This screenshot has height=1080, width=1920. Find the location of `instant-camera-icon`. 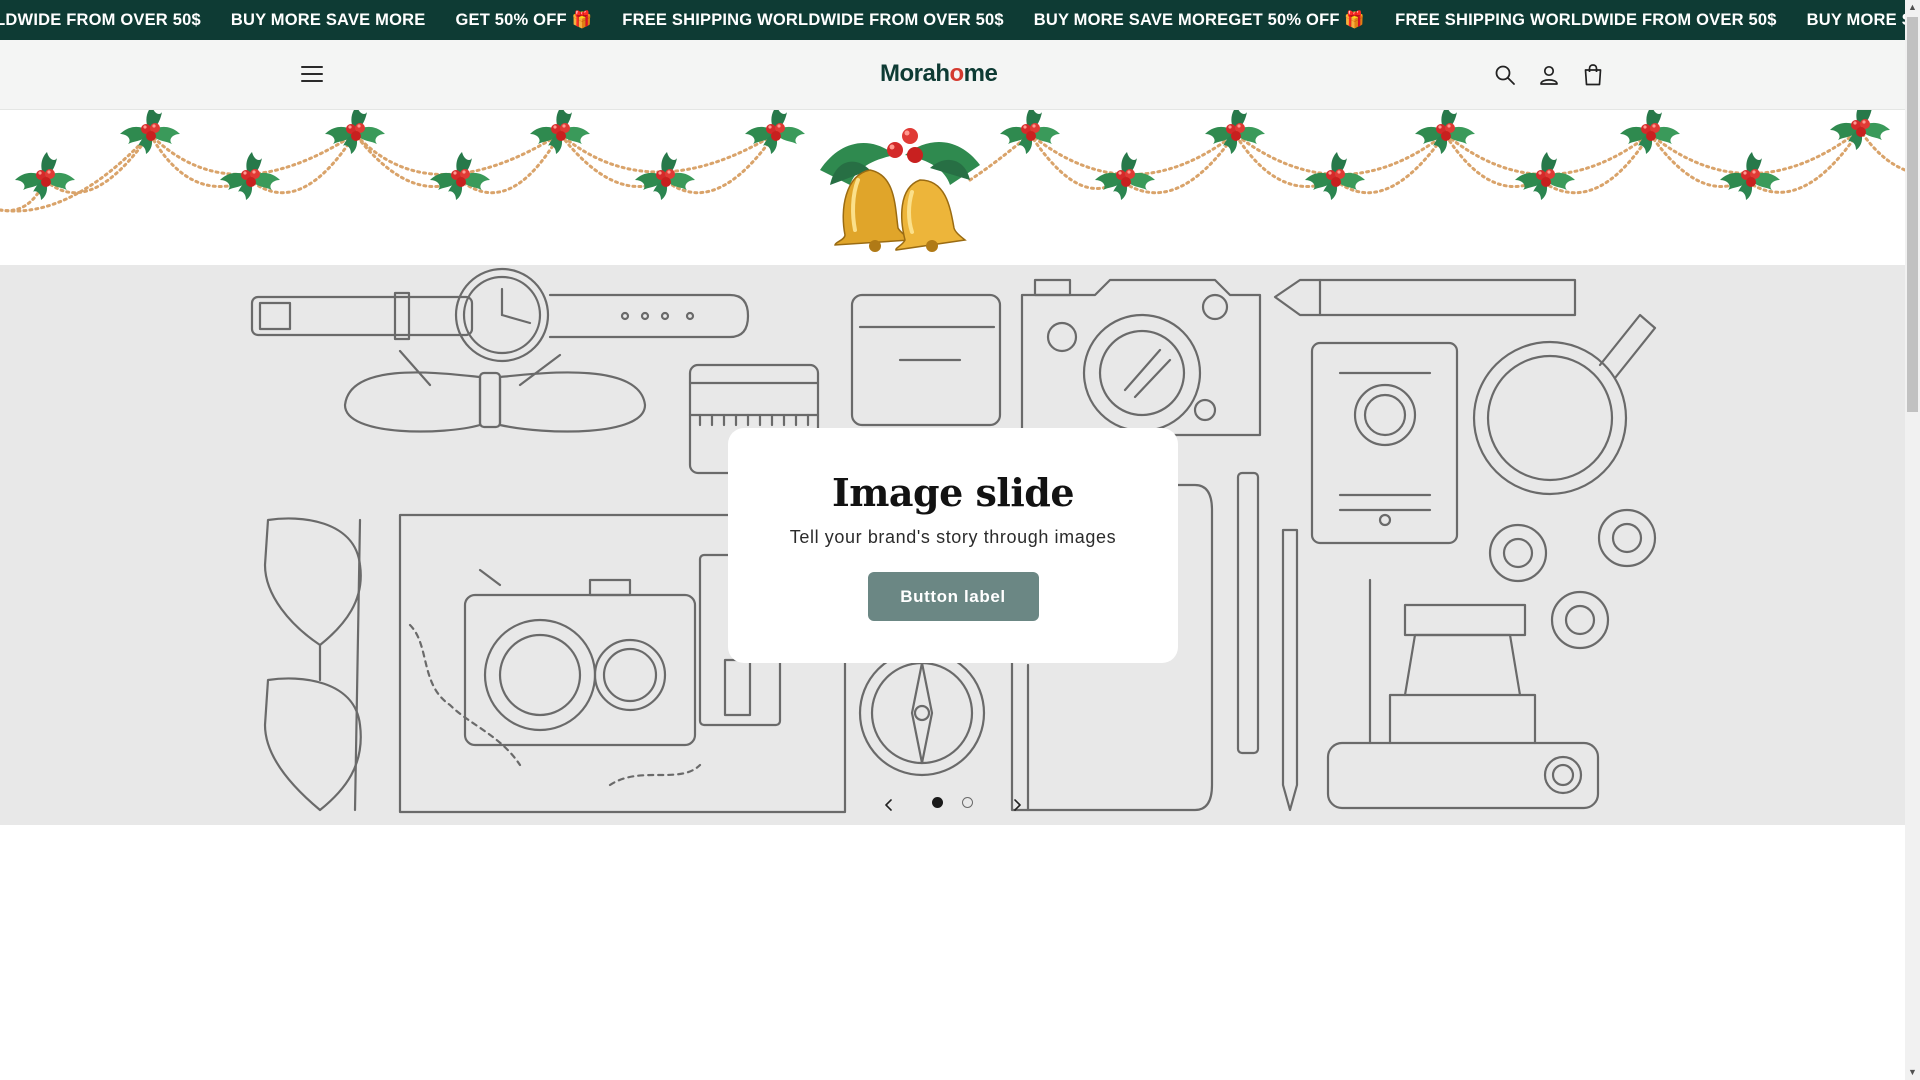

instant-camera-icon is located at coordinates (1463, 694).